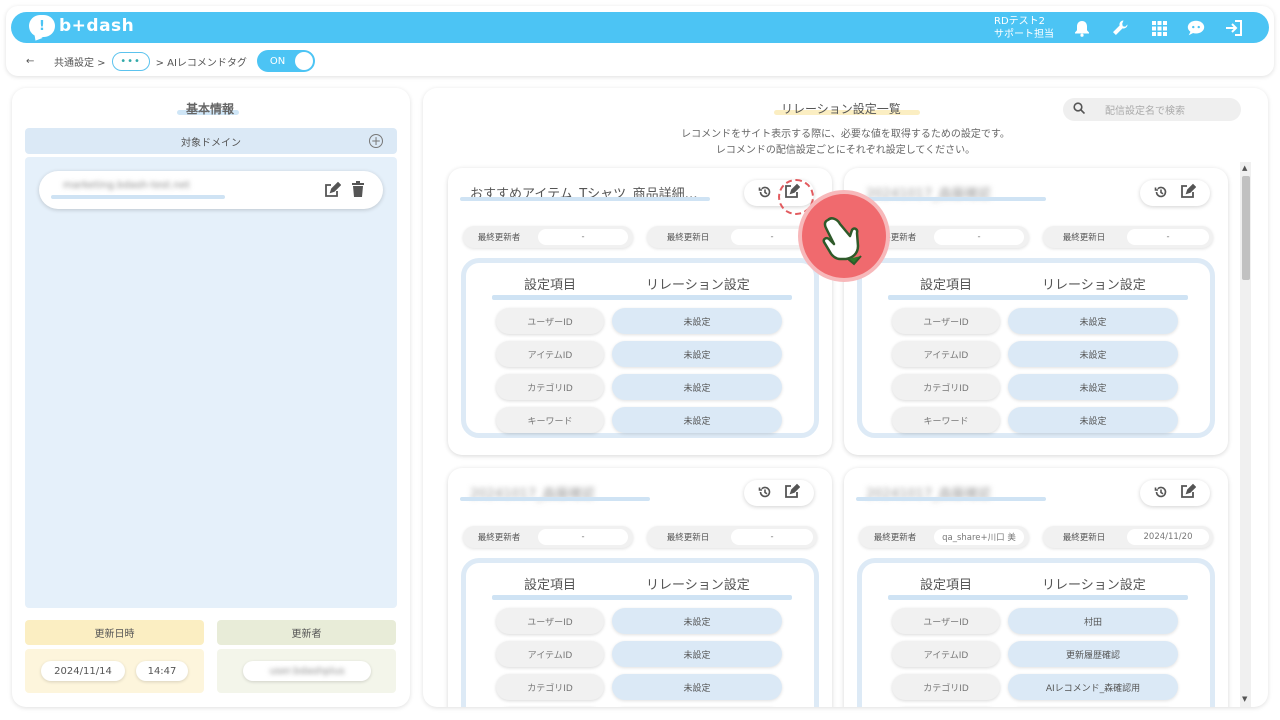 The image size is (1280, 720). I want to click on scroll-thumb, so click(1246, 228).